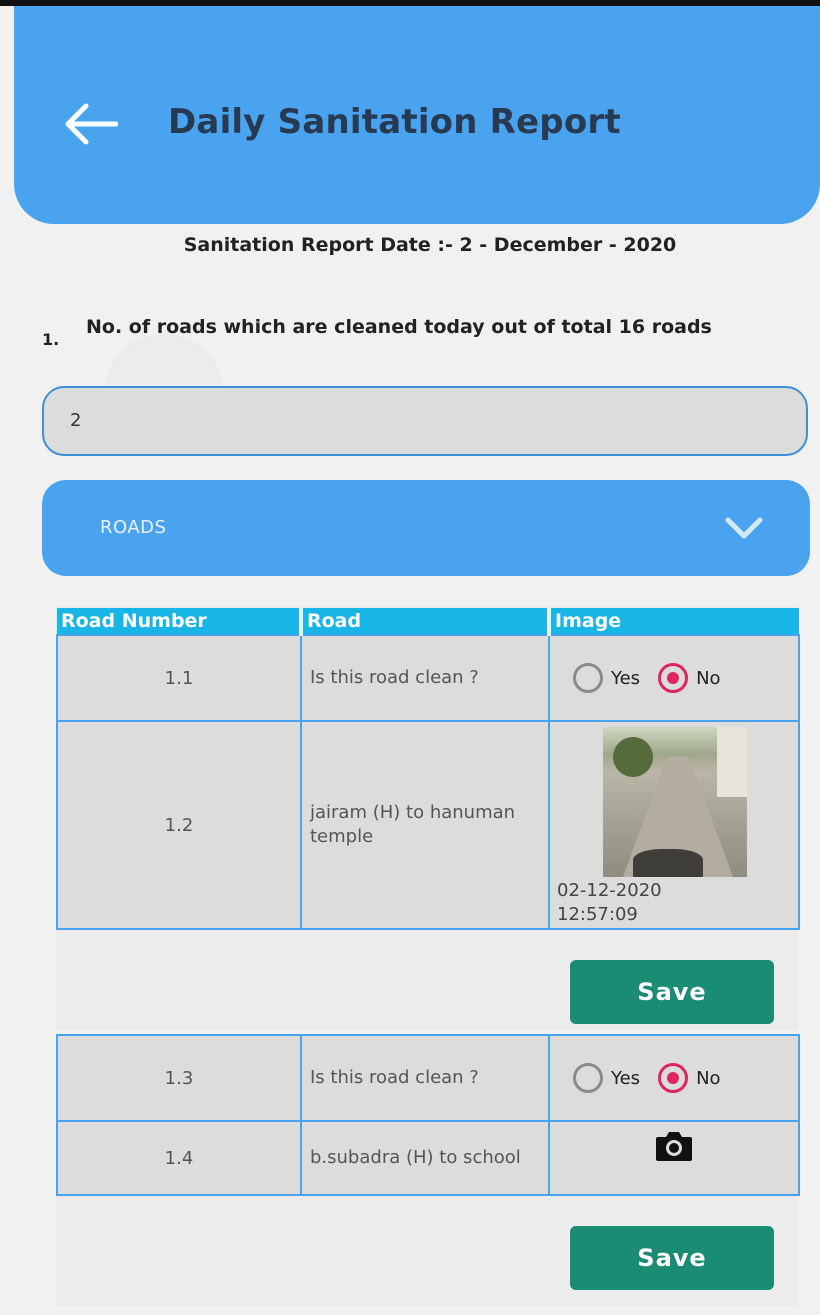 The image size is (820, 1315). What do you see at coordinates (674, 1146) in the screenshot?
I see `camera-icon` at bounding box center [674, 1146].